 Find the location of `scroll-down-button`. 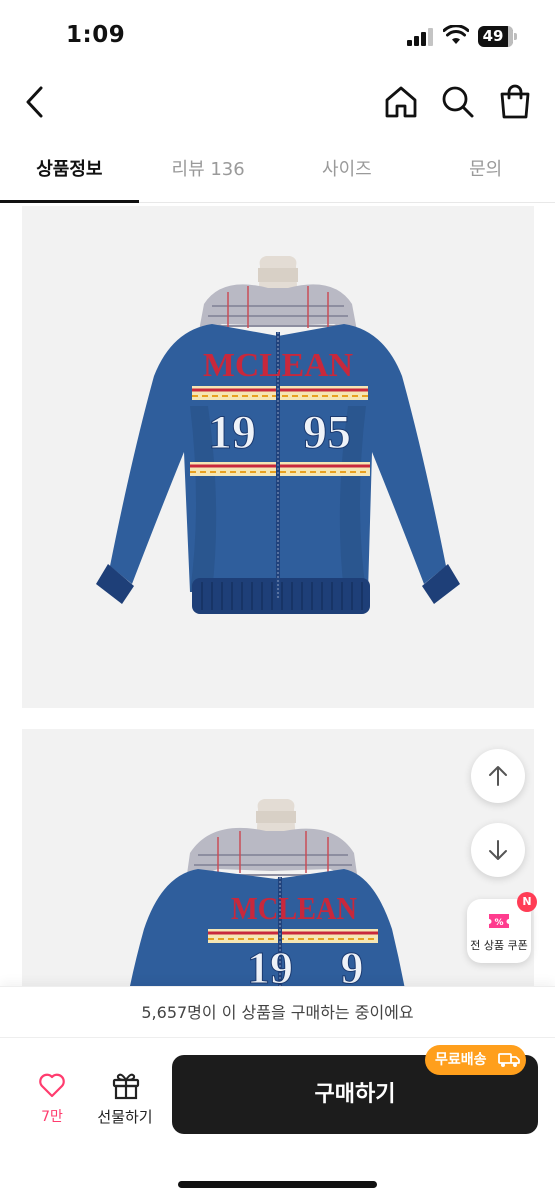

scroll-down-button is located at coordinates (498, 850).